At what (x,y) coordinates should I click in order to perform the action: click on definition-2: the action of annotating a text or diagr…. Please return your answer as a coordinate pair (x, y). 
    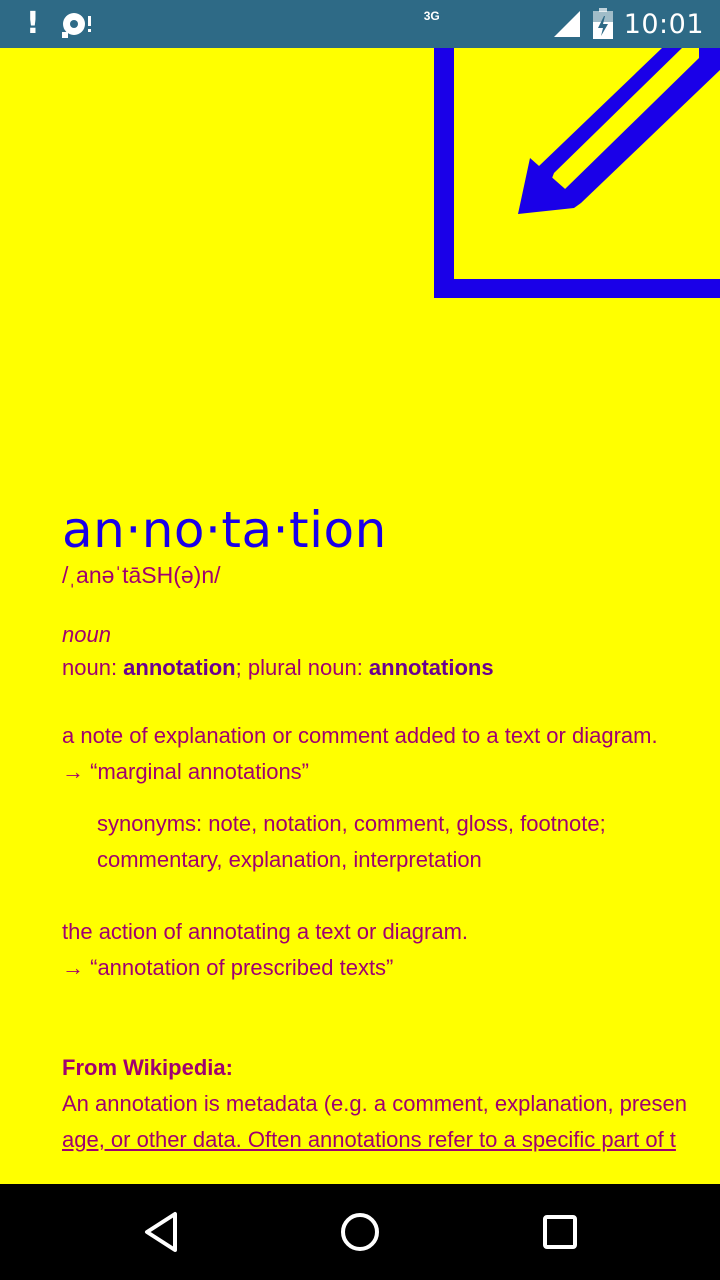
    Looking at the image, I should click on (265, 931).